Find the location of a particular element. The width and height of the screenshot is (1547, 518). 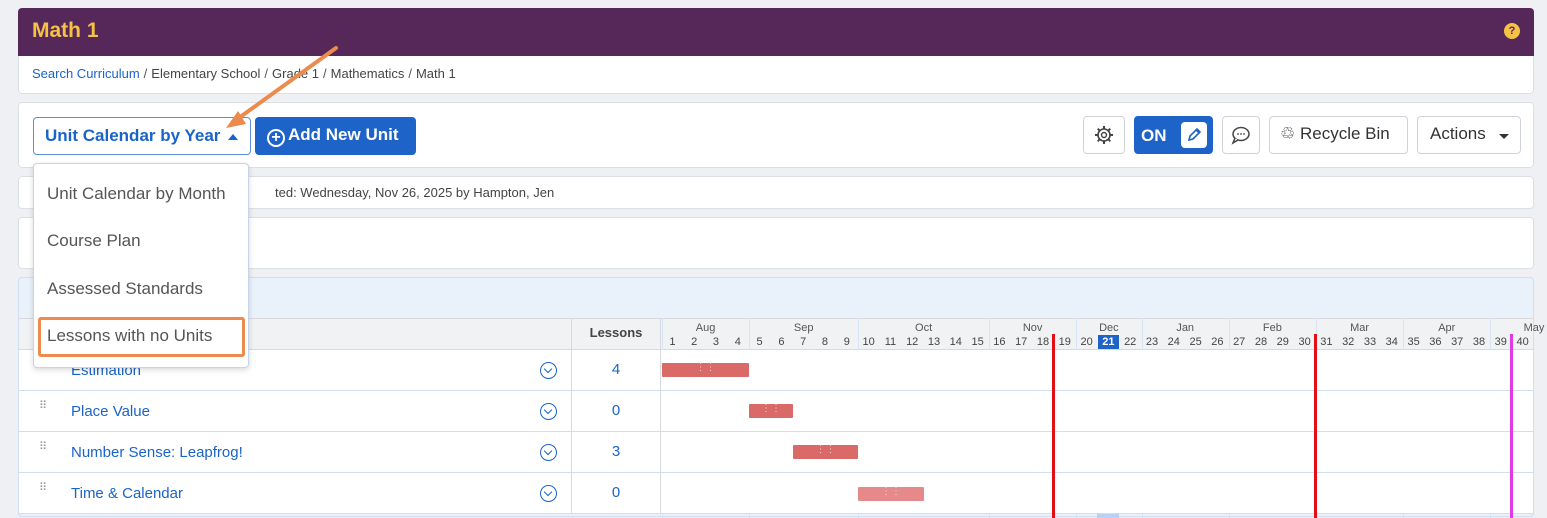

breadcrumb-item: Elementary School is located at coordinates (206, 73).